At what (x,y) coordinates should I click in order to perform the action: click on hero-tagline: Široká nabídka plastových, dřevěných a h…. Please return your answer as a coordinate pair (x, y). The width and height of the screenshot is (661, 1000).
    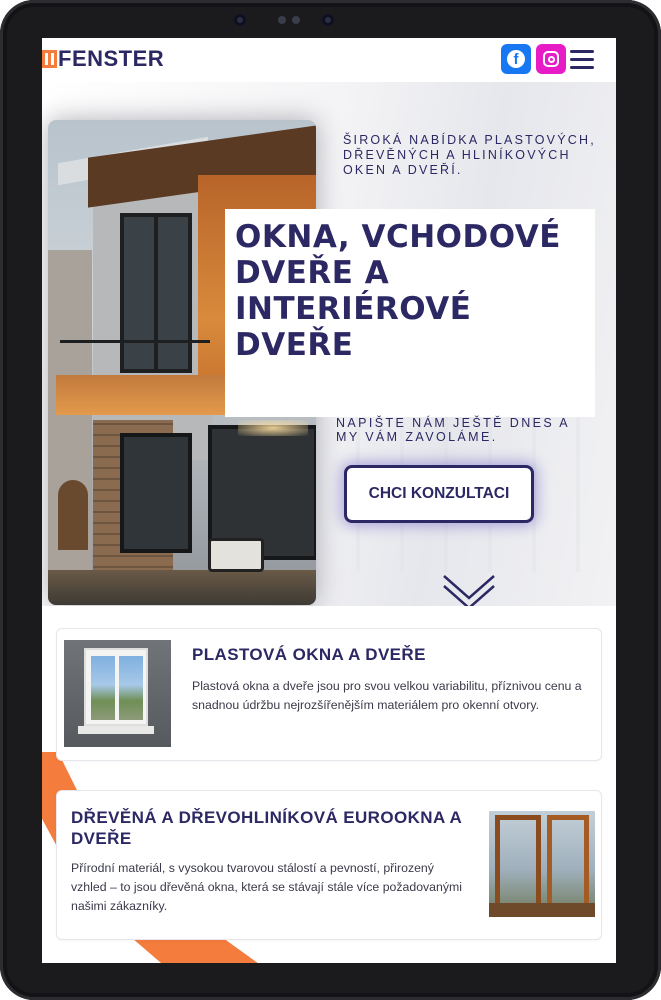
    Looking at the image, I should click on (469, 155).